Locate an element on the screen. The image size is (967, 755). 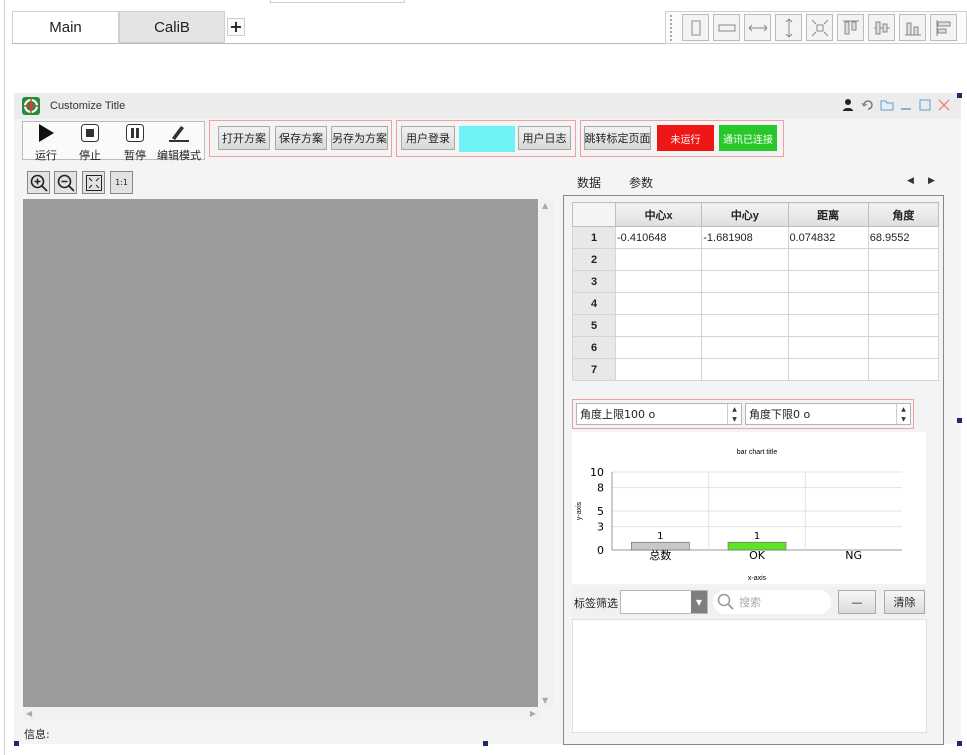
tab-scroll-right-icon: ▶ is located at coordinates (931, 181).